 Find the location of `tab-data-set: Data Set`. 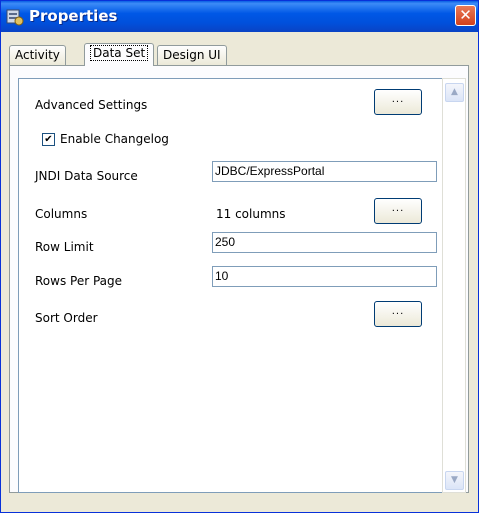

tab-data-set: Data Set is located at coordinates (119, 54).